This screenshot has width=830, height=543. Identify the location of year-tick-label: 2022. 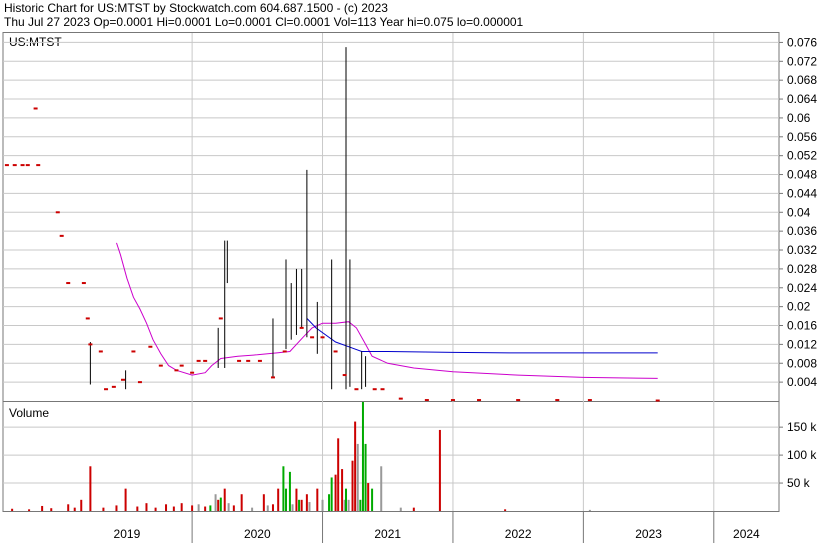
(518, 534).